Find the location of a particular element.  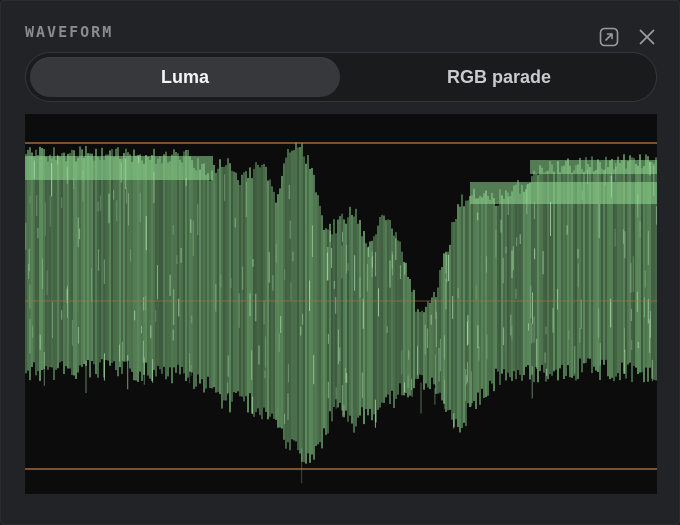

popout-icon is located at coordinates (609, 37).